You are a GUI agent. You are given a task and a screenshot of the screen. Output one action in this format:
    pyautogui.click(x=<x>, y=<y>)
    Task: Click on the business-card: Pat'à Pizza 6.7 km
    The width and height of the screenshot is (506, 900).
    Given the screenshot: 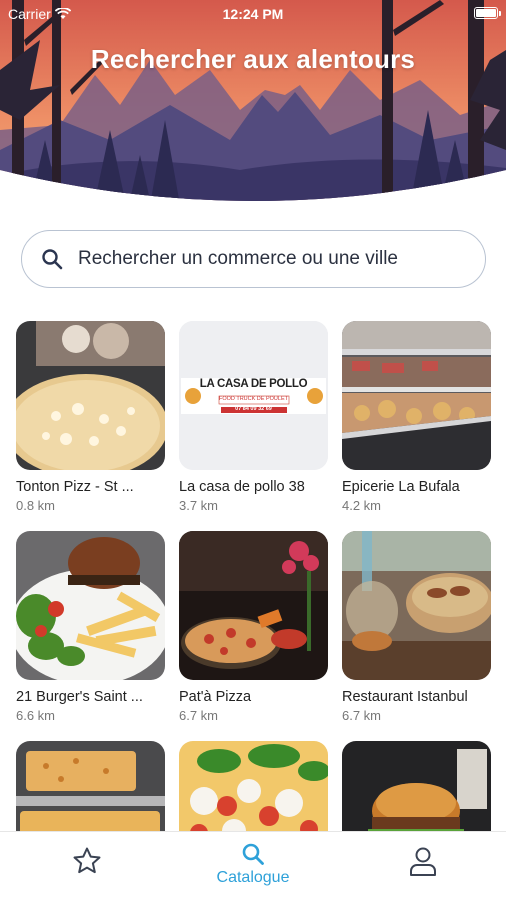 What is the action you would take?
    pyautogui.click(x=253, y=627)
    